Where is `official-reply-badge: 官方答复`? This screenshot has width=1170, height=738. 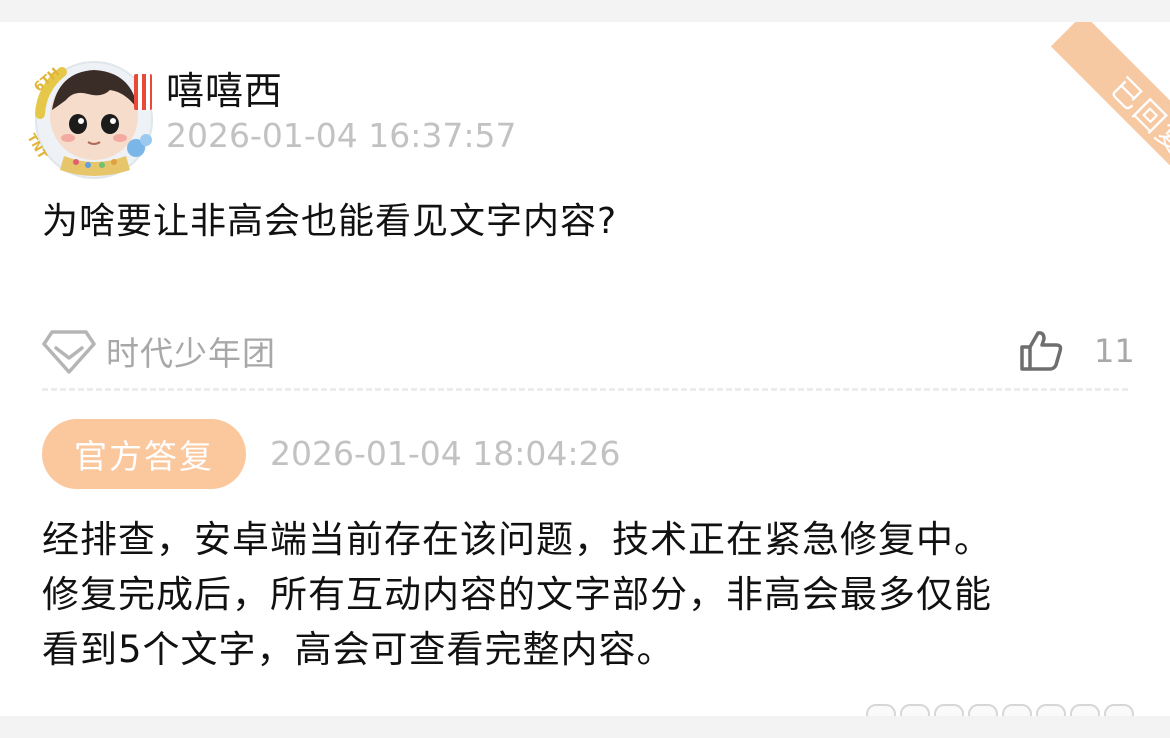
official-reply-badge: 官方答复 is located at coordinates (144, 454).